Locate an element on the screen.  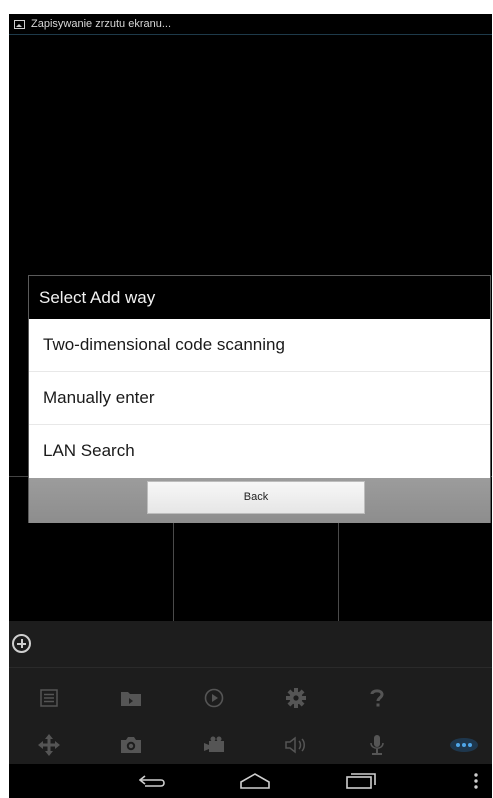
option-manually-enter: Manually enter is located at coordinates (259, 398).